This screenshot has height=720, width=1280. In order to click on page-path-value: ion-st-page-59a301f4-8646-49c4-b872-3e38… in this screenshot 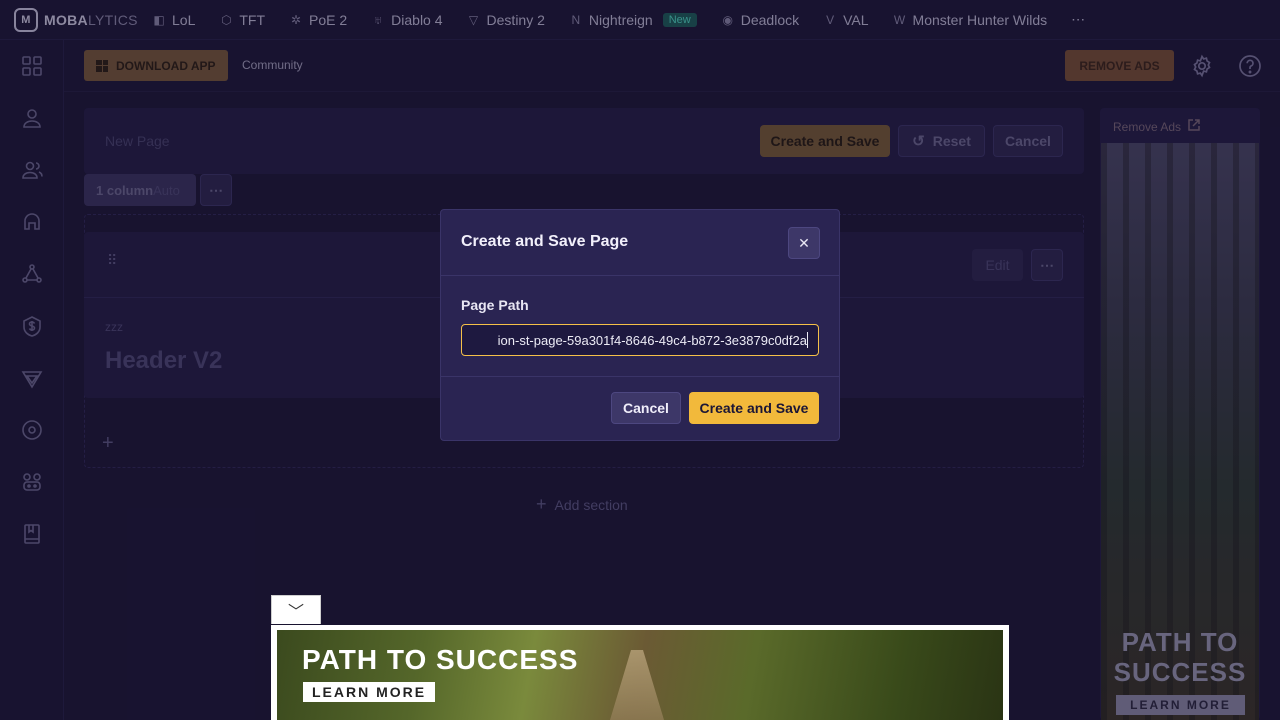, I will do `click(652, 340)`.